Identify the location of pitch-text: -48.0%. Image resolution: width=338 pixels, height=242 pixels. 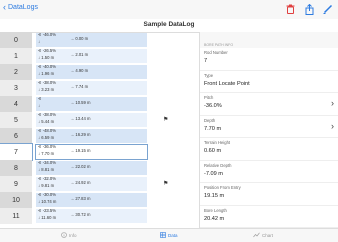
(49, 130).